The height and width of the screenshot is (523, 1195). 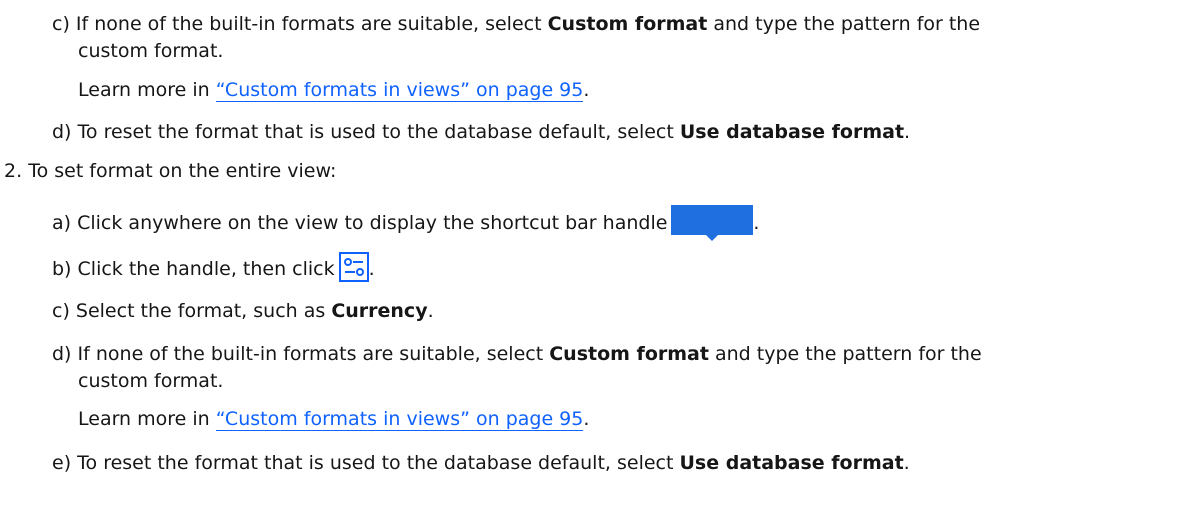 I want to click on shortcut-bar-handle-icon, so click(x=712, y=223).